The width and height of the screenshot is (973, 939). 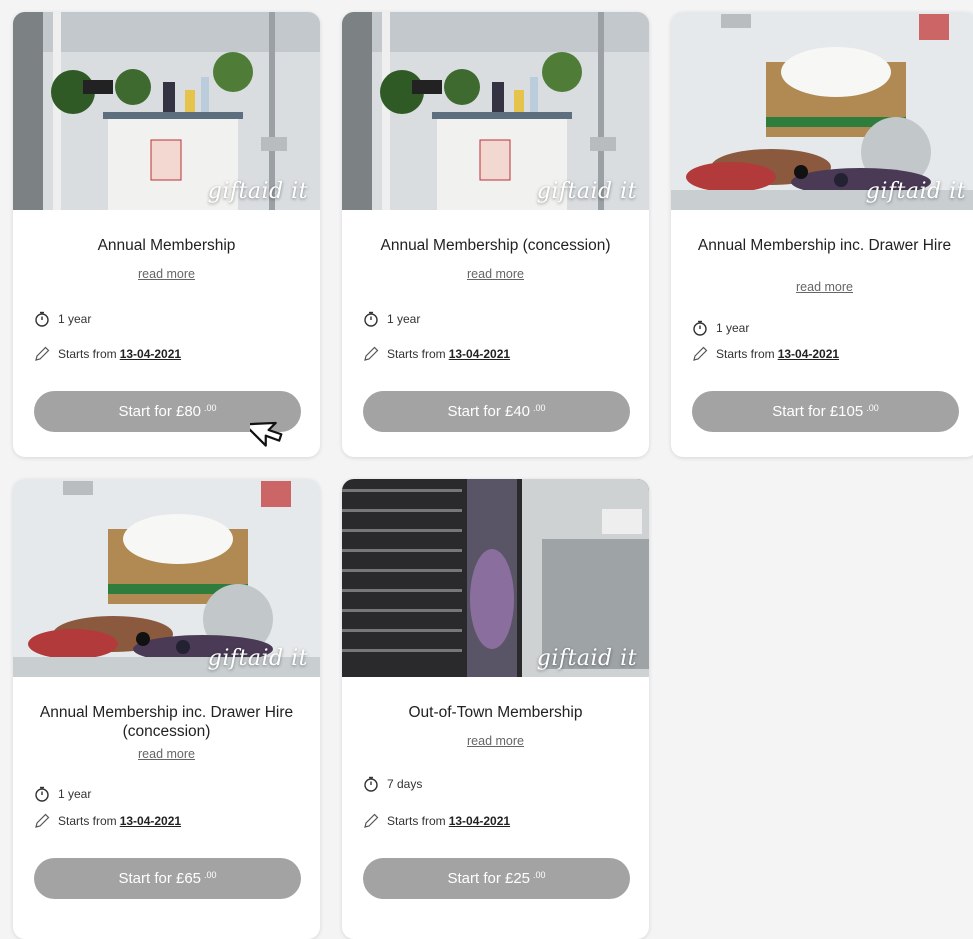 I want to click on duration-text: 7 days, so click(x=405, y=784).